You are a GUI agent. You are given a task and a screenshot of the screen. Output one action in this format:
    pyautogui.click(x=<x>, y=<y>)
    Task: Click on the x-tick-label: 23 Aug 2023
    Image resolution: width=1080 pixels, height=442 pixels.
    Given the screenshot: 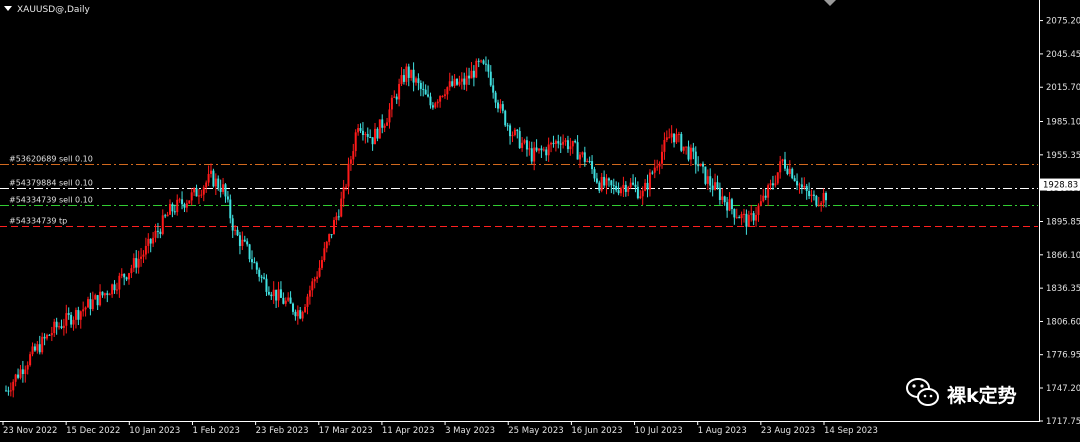 What is the action you would take?
    pyautogui.click(x=788, y=431)
    